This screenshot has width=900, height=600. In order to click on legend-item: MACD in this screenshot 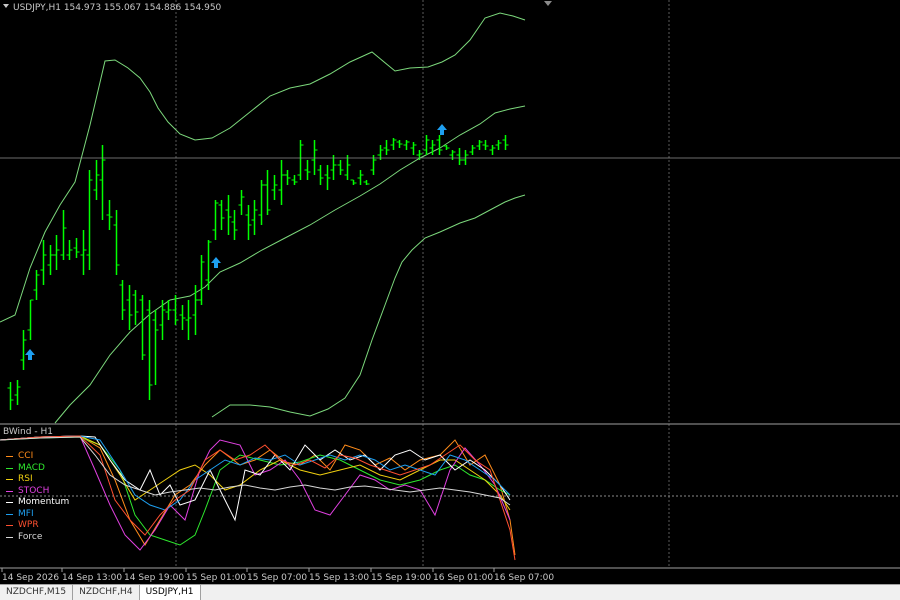, I will do `click(37, 469)`.